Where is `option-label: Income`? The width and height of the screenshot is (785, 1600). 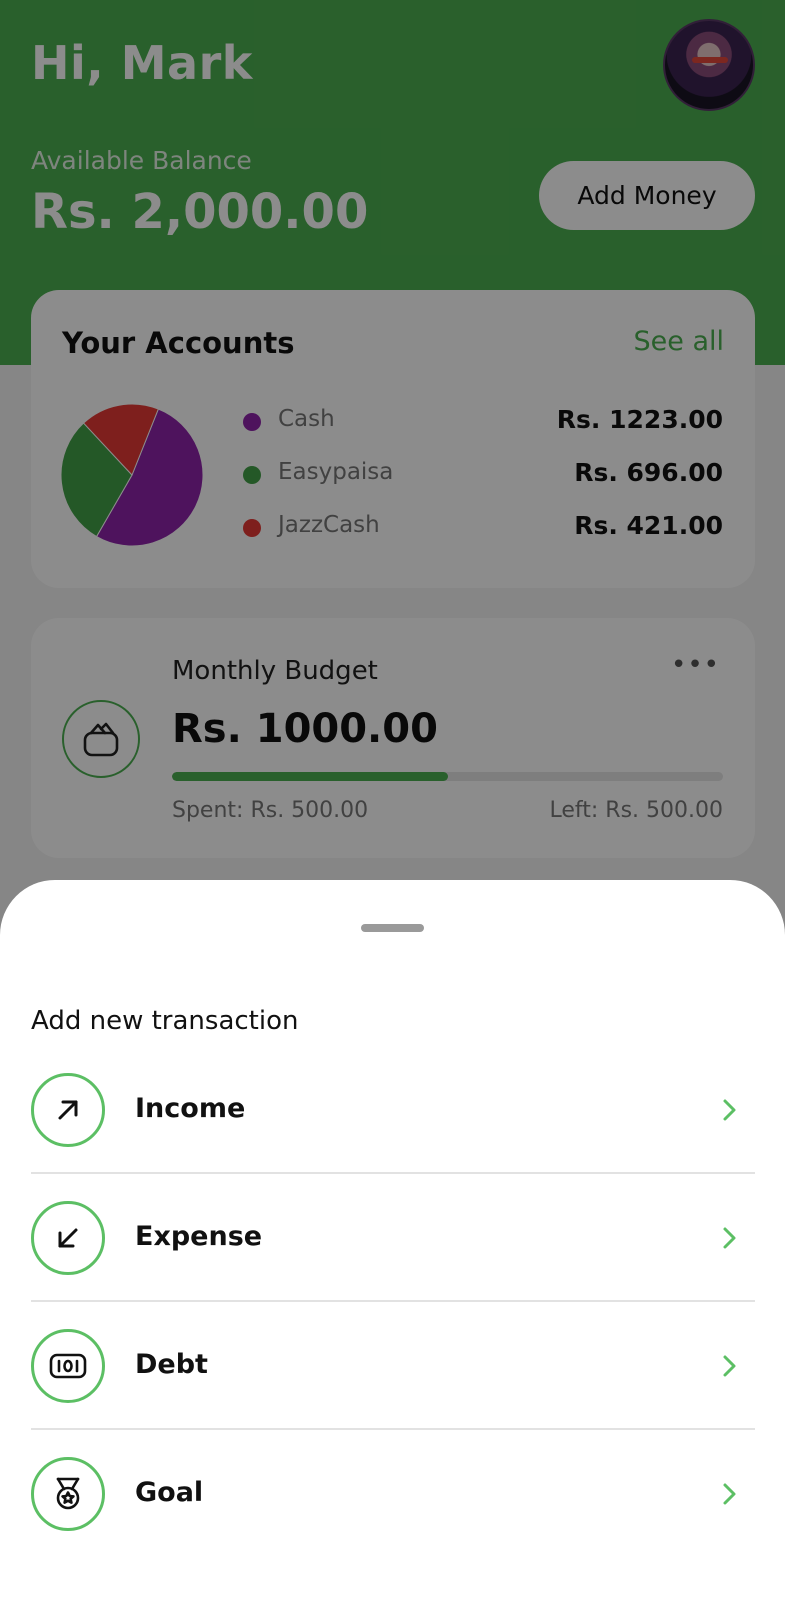 option-label: Income is located at coordinates (190, 1108).